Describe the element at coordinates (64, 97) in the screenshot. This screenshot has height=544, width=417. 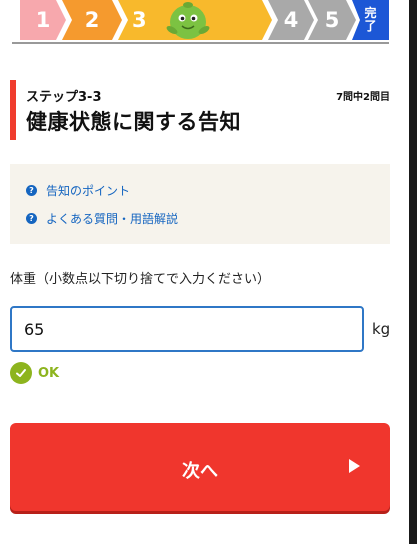
I see `step-label: ステップ3-3` at that location.